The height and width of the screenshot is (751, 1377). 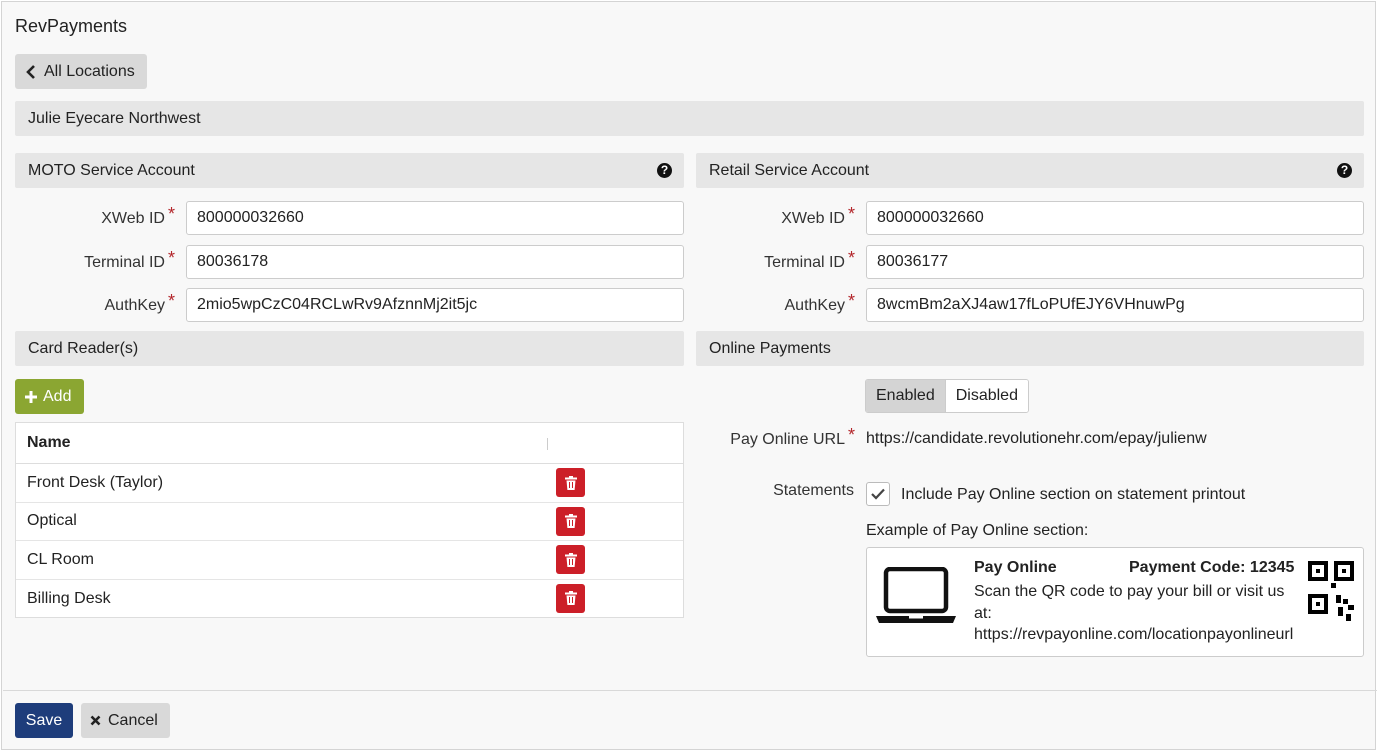 What do you see at coordinates (89, 71) in the screenshot?
I see `all-locations-label: All Locations` at bounding box center [89, 71].